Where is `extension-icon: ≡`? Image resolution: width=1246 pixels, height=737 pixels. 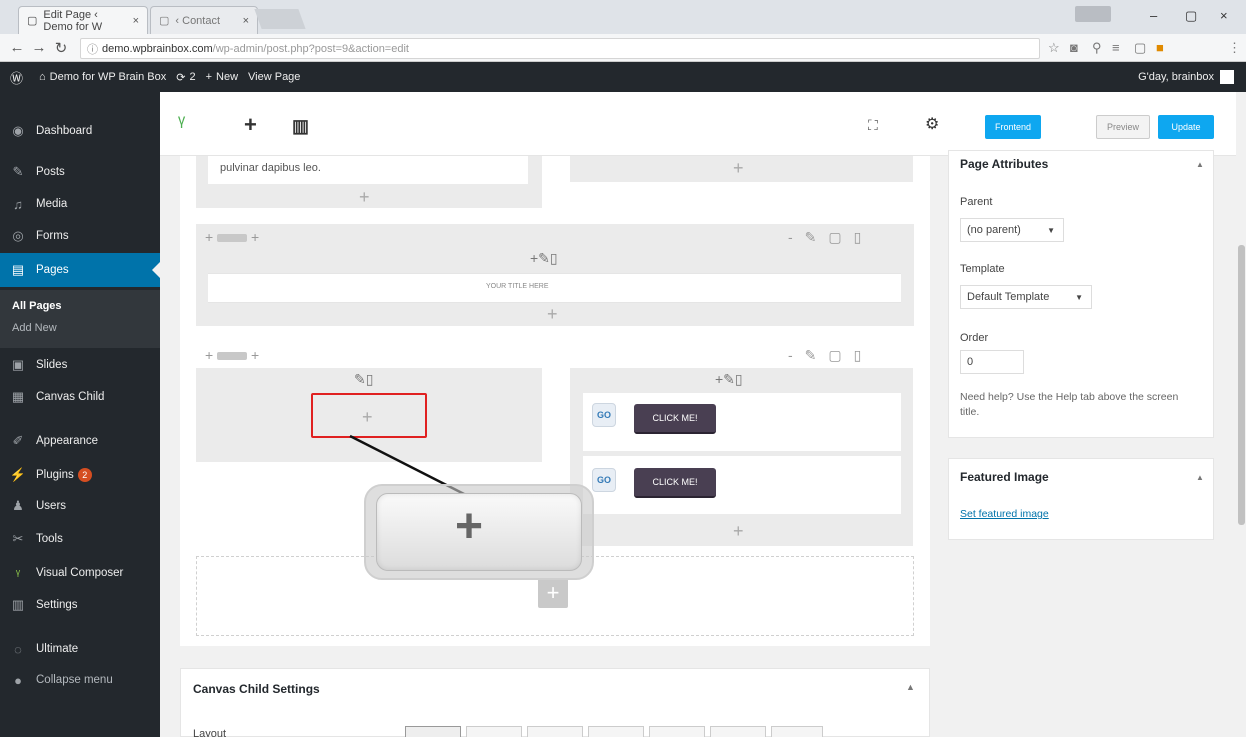
extension-icon: ≡ is located at coordinates (1116, 47).